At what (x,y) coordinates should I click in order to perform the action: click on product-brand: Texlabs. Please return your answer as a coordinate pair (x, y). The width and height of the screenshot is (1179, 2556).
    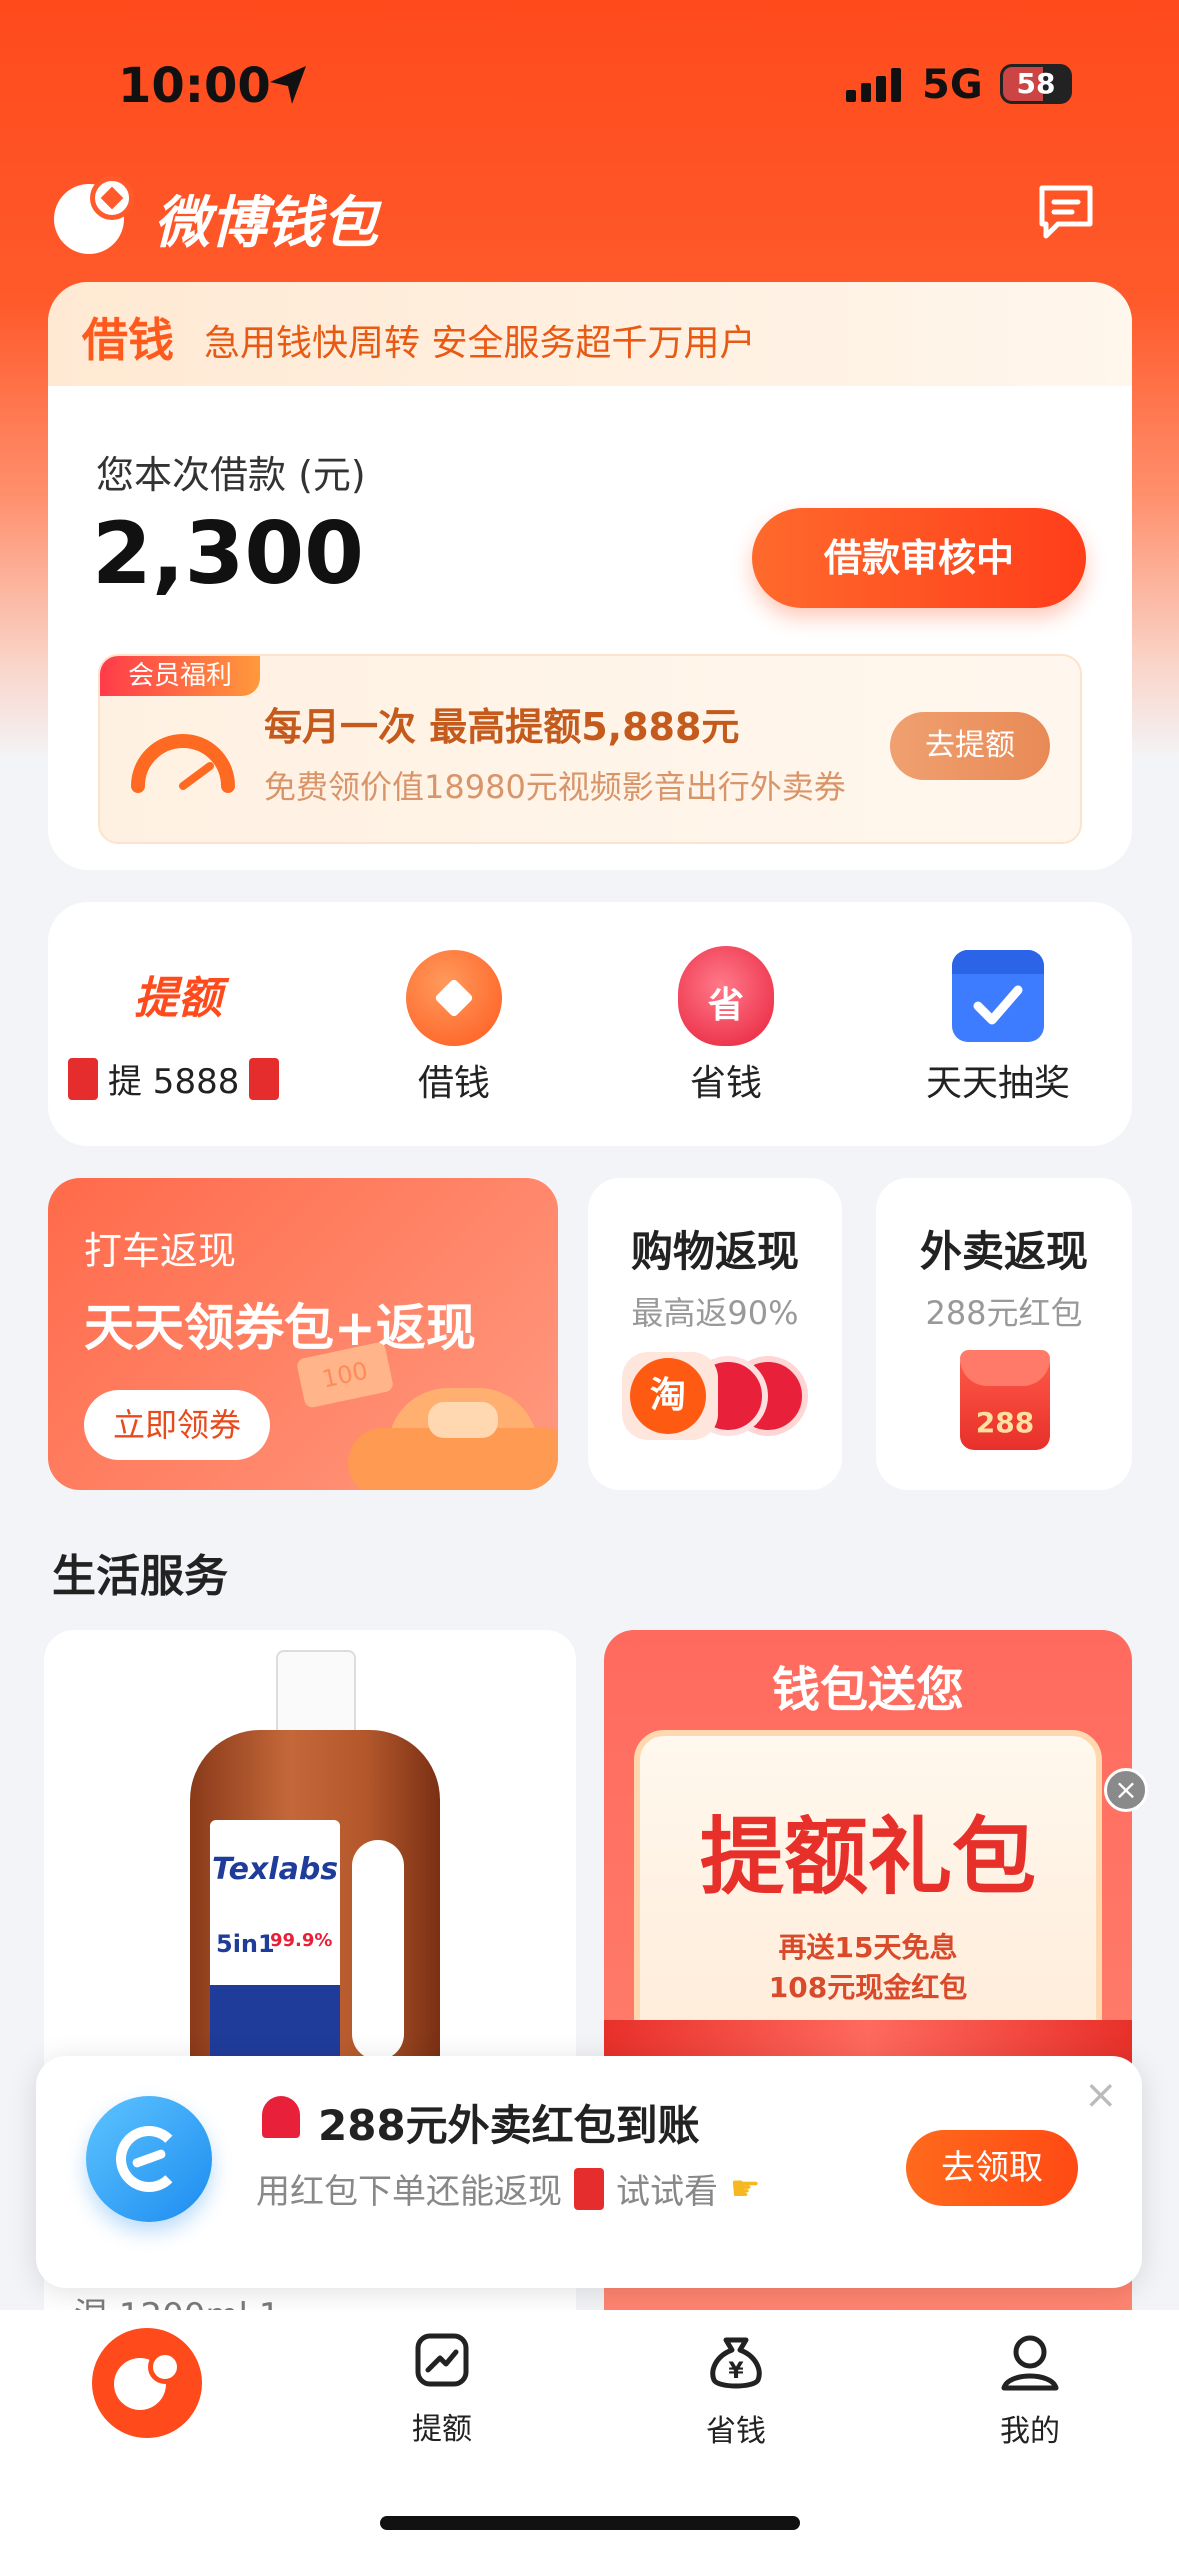
    Looking at the image, I should click on (275, 1869).